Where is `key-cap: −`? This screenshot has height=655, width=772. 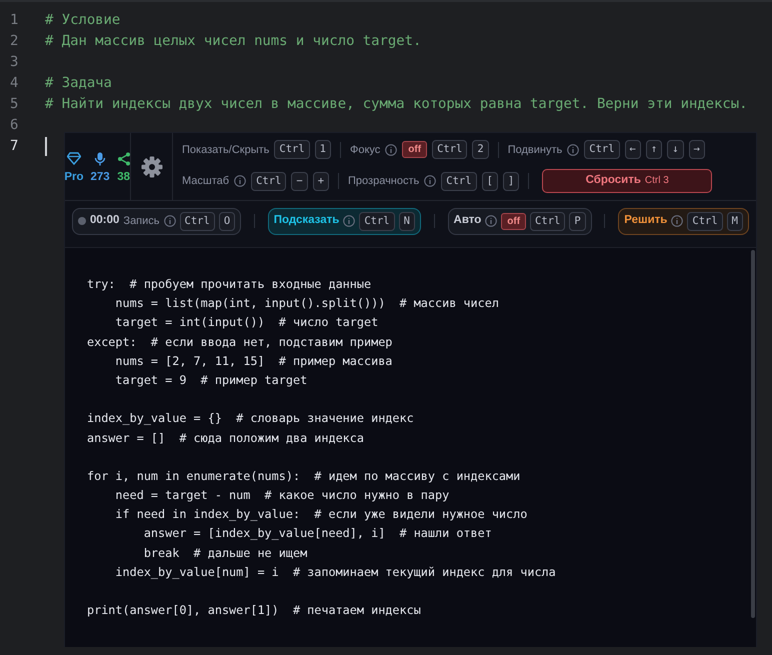 key-cap: − is located at coordinates (299, 181).